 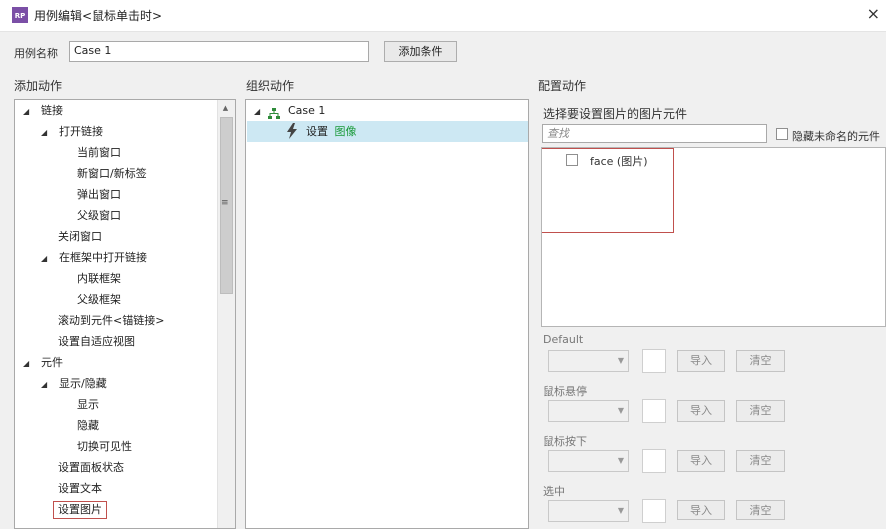 I want to click on organize-actions-heading: 组织动作, so click(x=270, y=86).